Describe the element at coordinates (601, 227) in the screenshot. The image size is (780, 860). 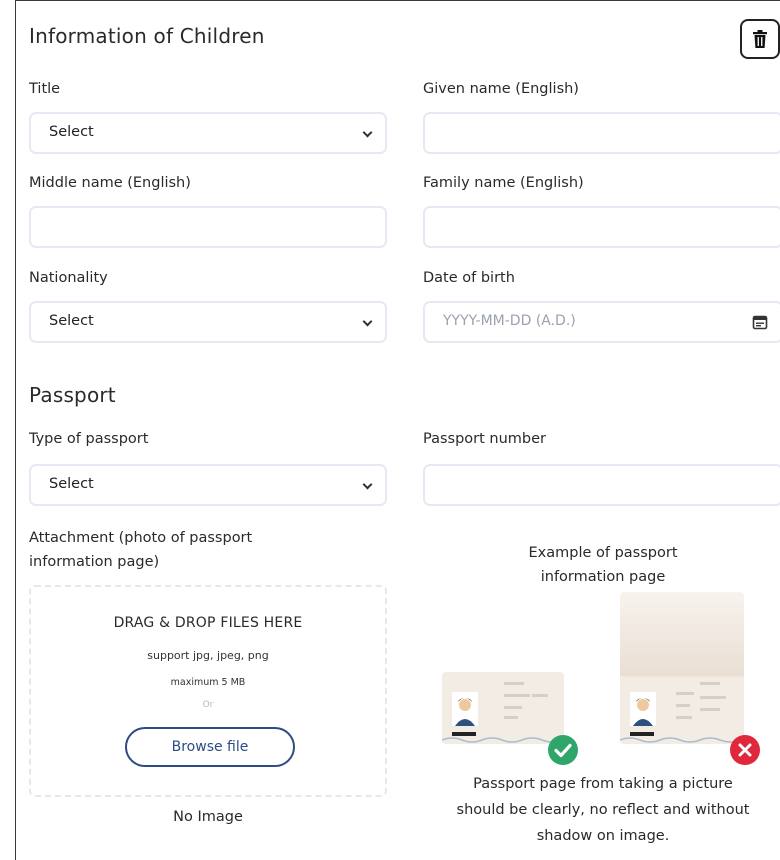
I see `family-name-input` at that location.